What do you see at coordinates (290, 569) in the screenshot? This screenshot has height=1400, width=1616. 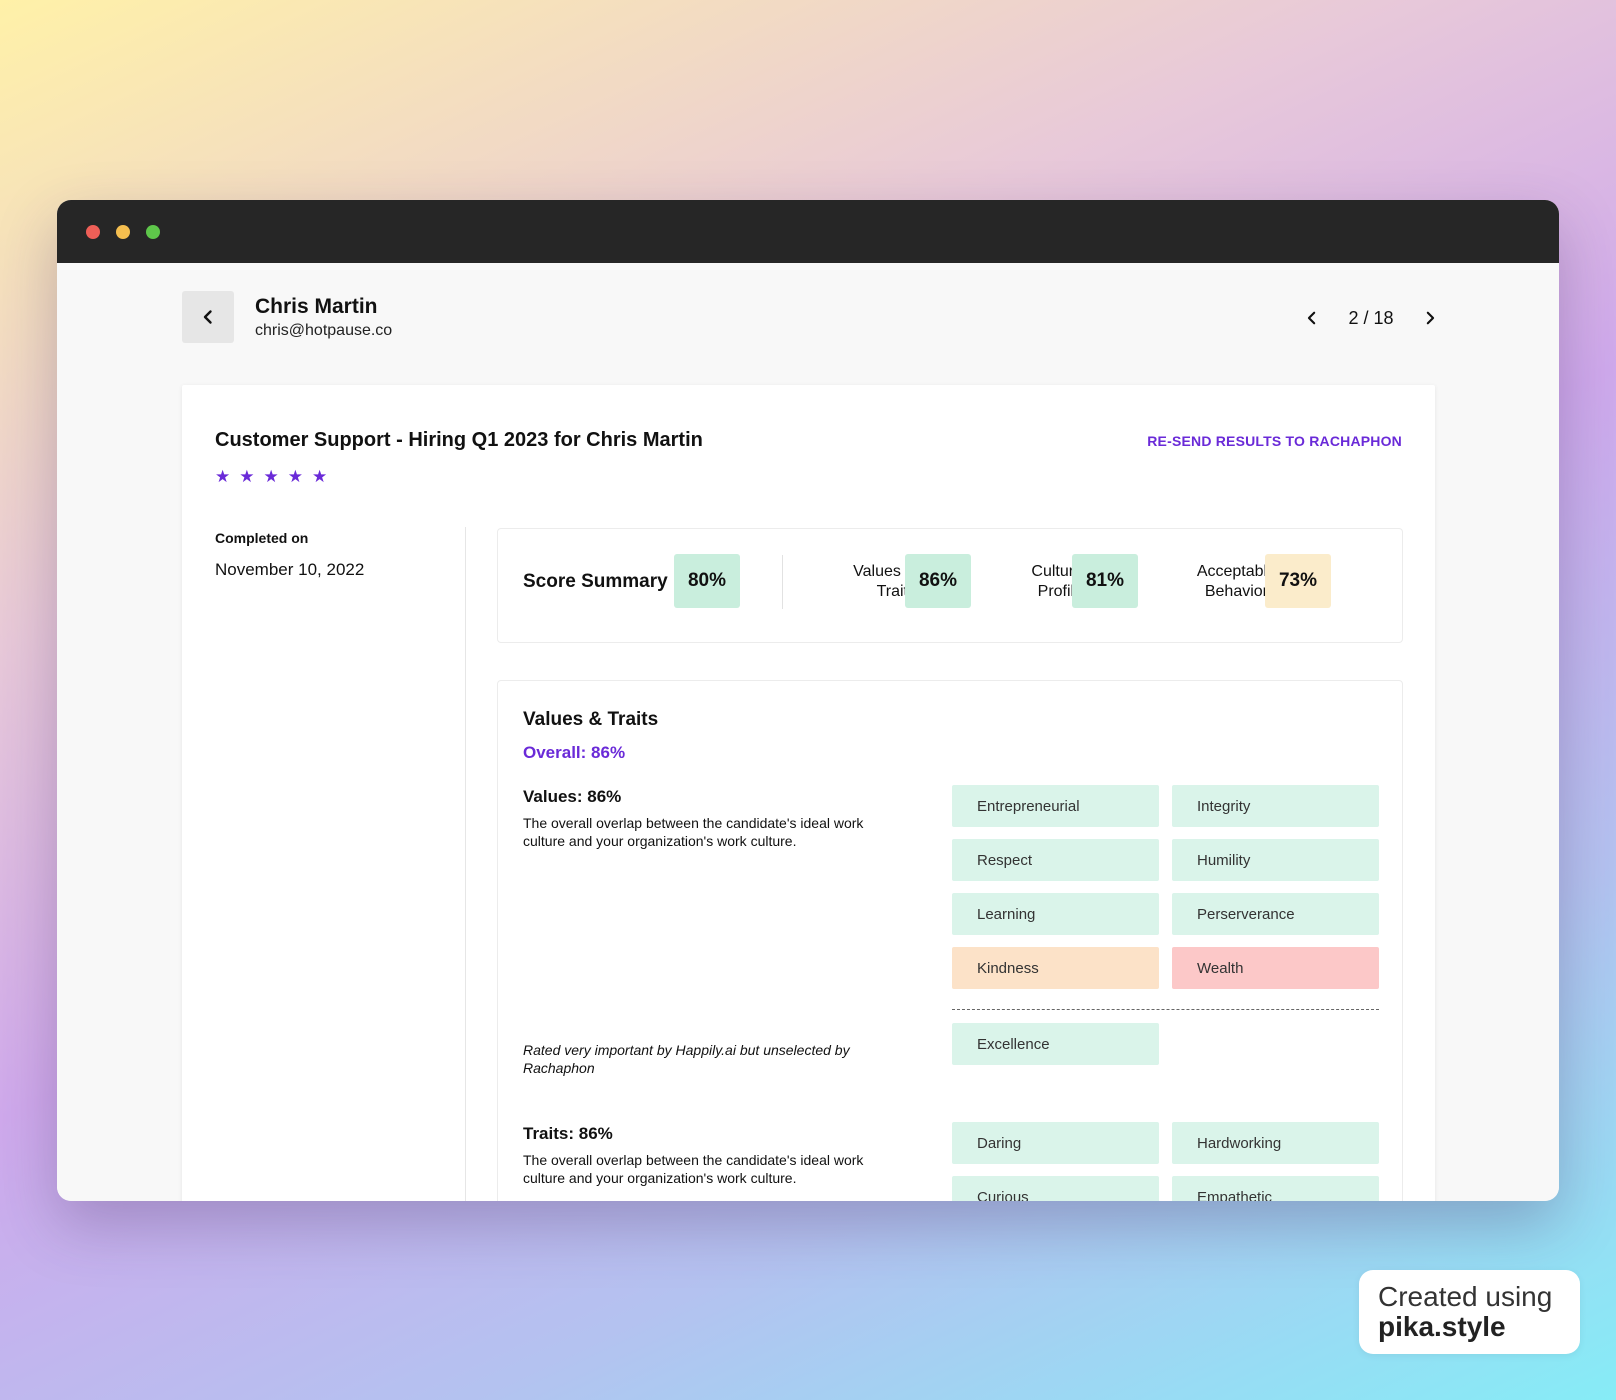 I see `completed-date: November 10, 2022` at bounding box center [290, 569].